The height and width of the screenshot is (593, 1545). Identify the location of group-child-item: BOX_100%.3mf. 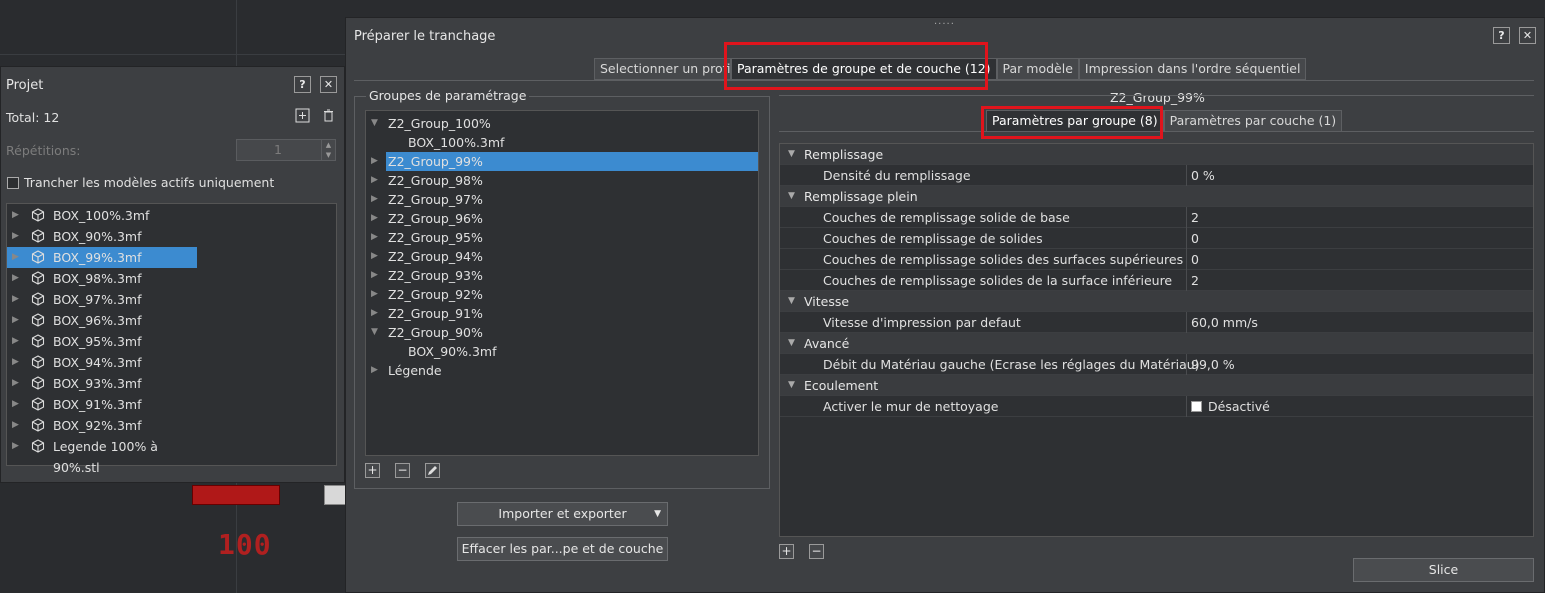
(562, 142).